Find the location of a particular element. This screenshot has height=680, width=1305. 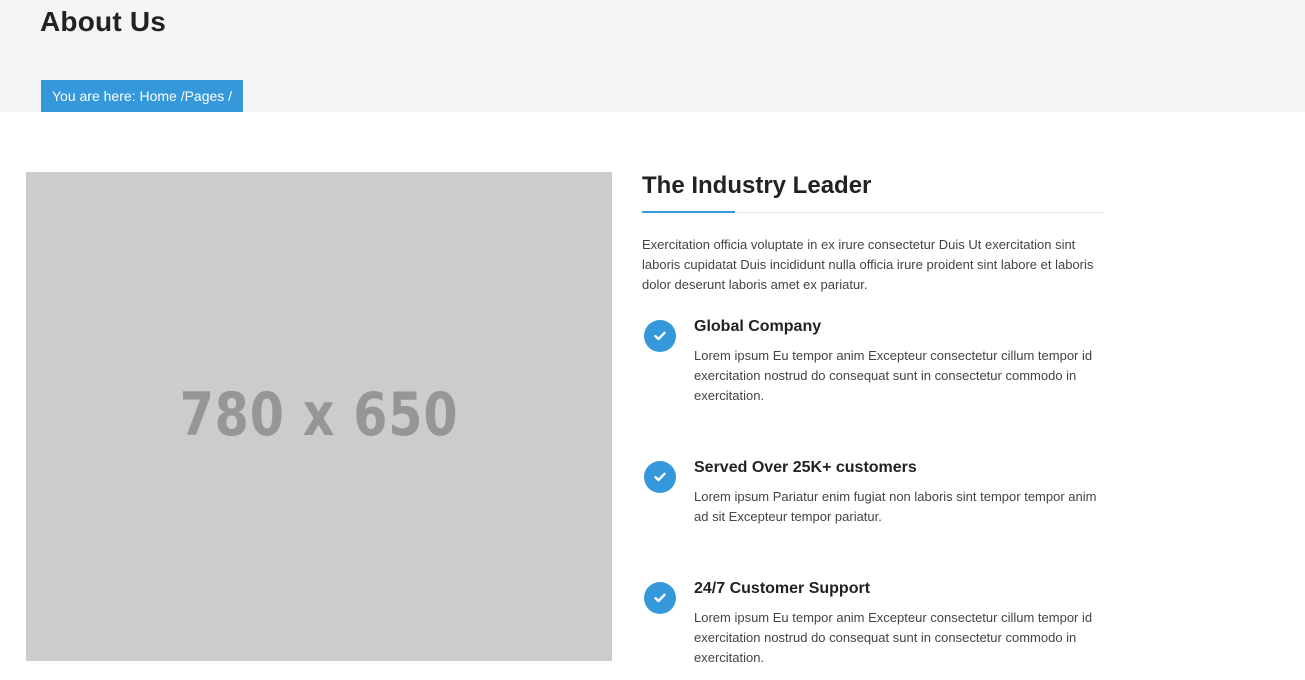

page-title: About Us is located at coordinates (103, 21).